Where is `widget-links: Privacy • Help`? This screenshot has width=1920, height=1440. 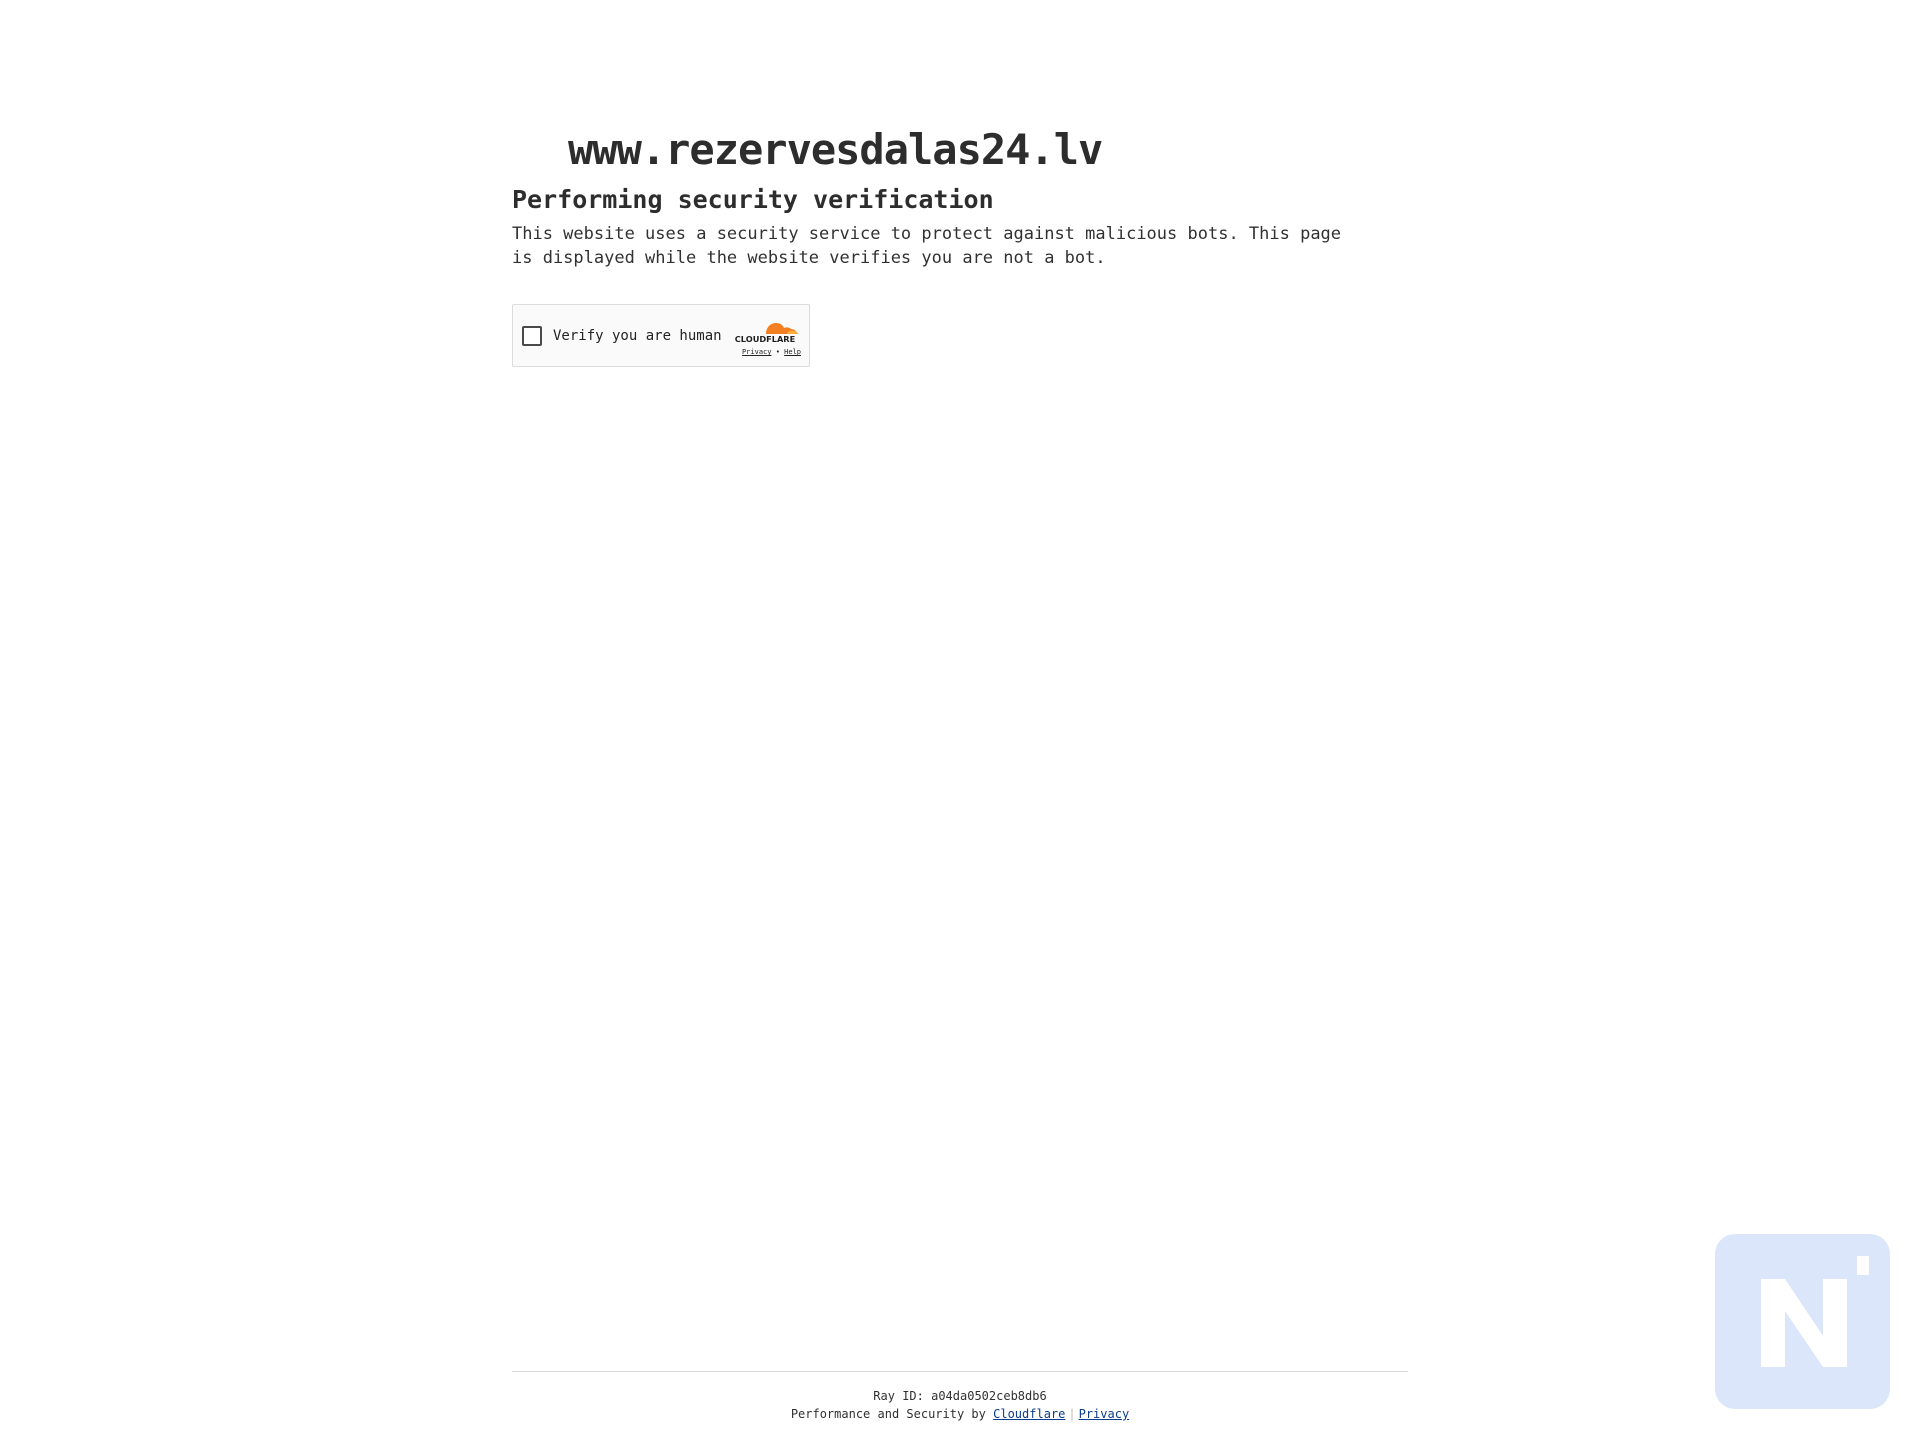 widget-links: Privacy • Help is located at coordinates (771, 352).